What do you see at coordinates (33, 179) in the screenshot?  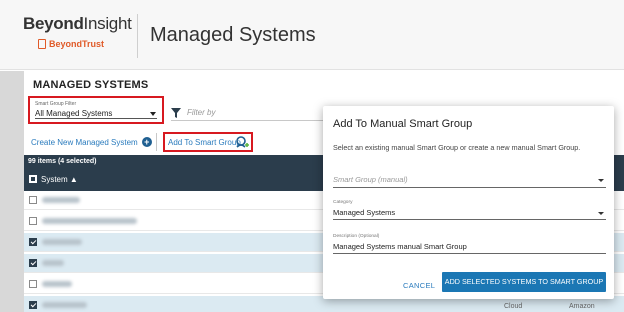 I see `select-all-checkbox` at bounding box center [33, 179].